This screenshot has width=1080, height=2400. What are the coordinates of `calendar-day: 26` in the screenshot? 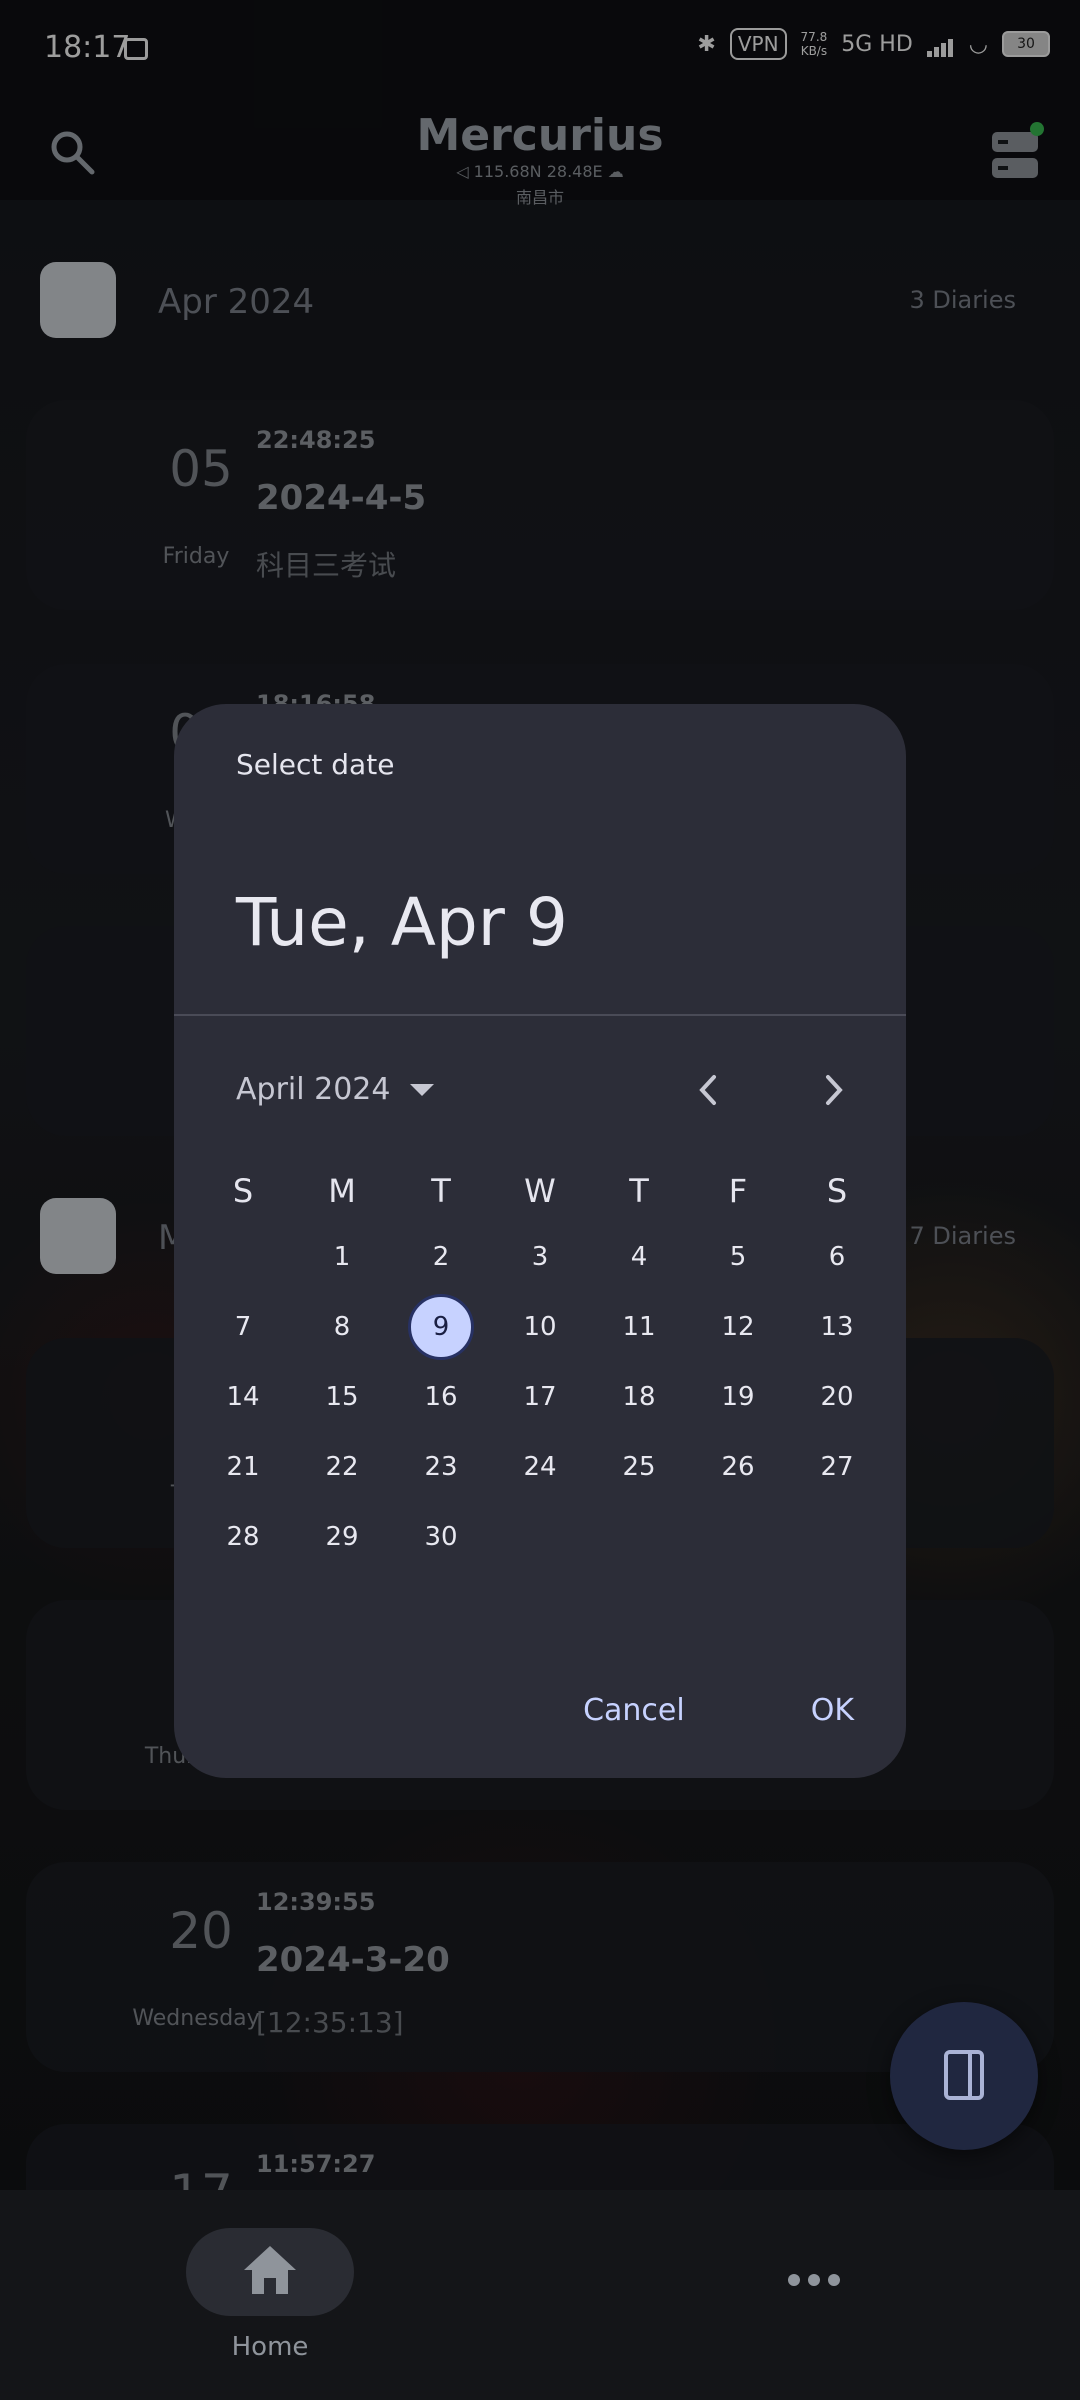 It's located at (738, 1467).